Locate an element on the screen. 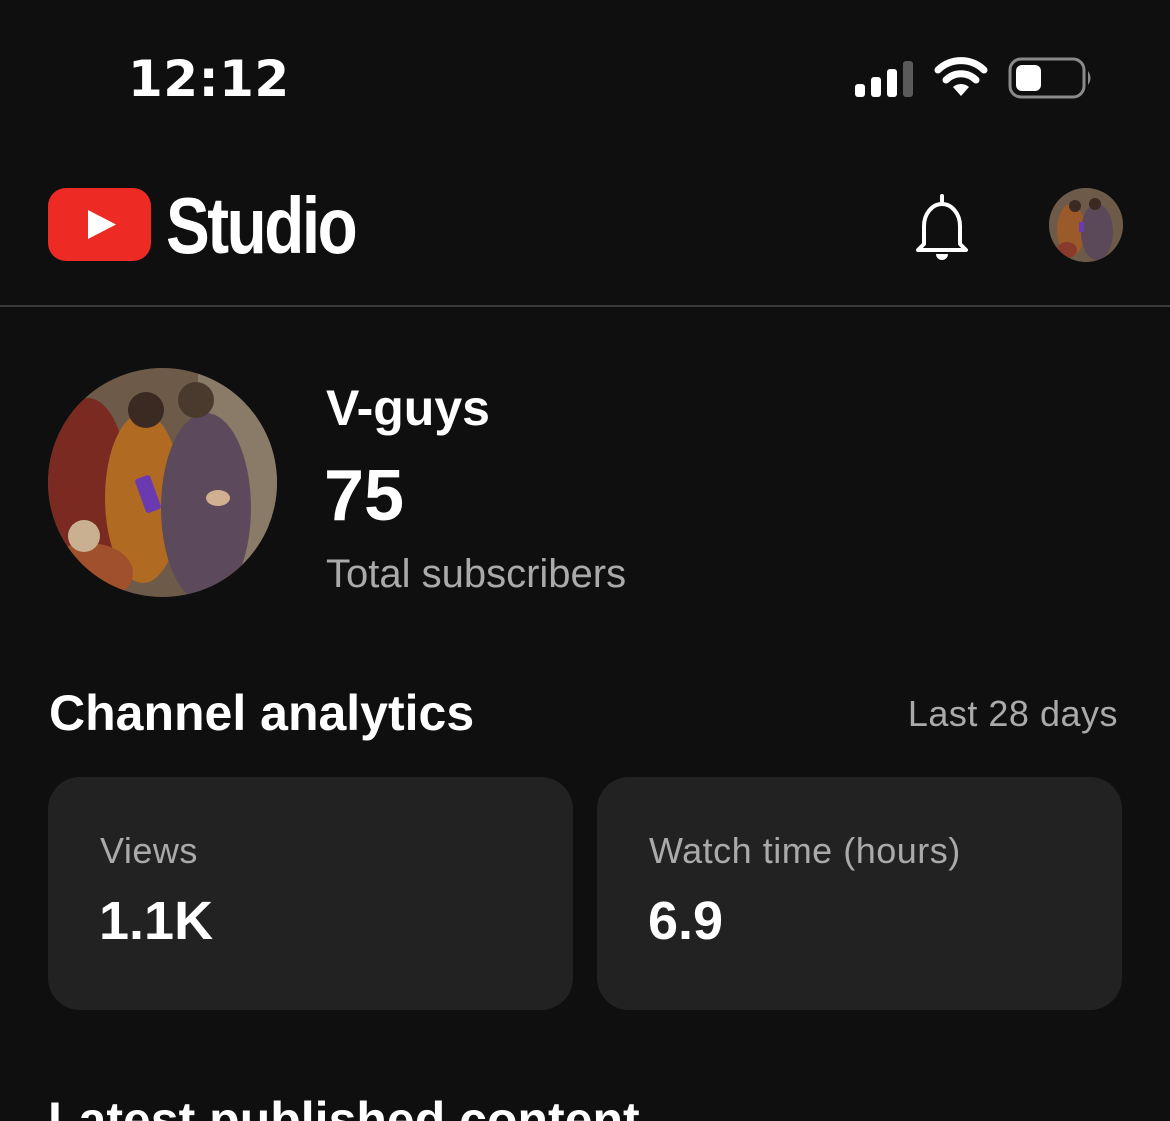  studio-logo: Studio is located at coordinates (203, 227).